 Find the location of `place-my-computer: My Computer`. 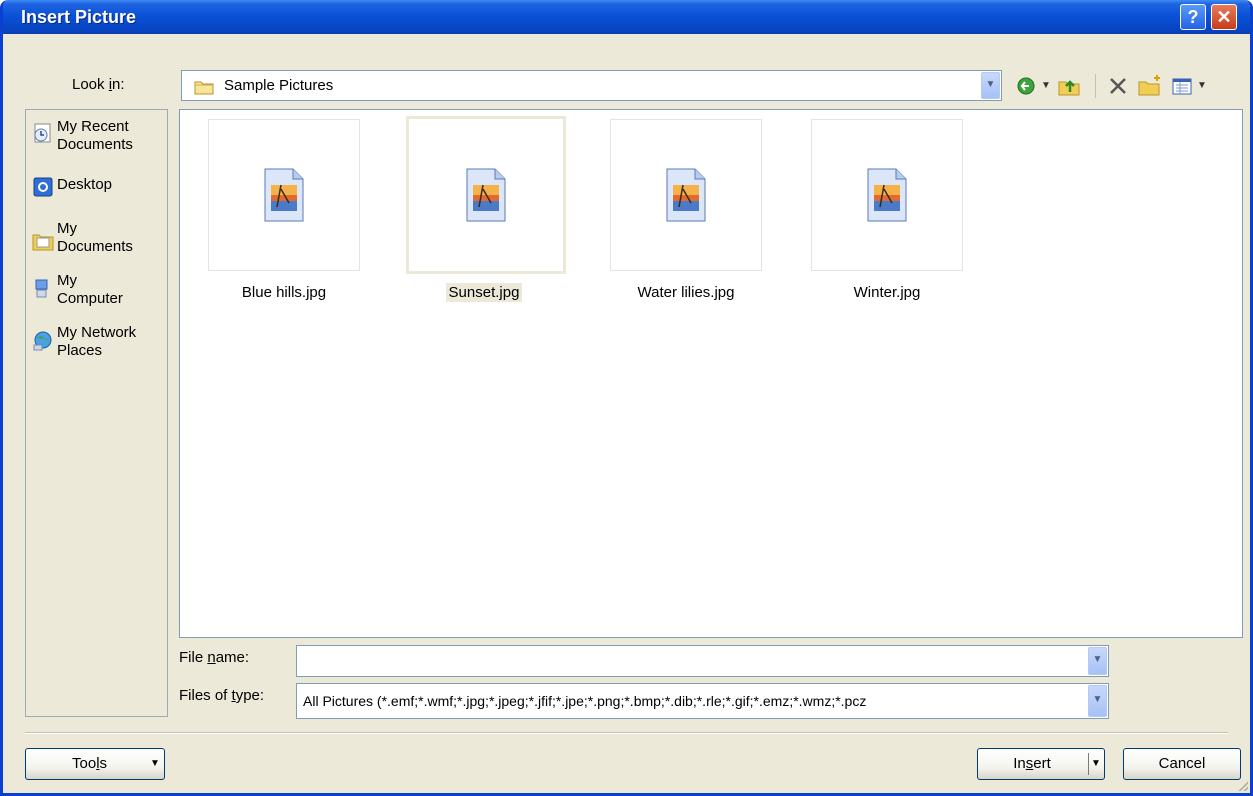

place-my-computer: My Computer is located at coordinates (99, 292).